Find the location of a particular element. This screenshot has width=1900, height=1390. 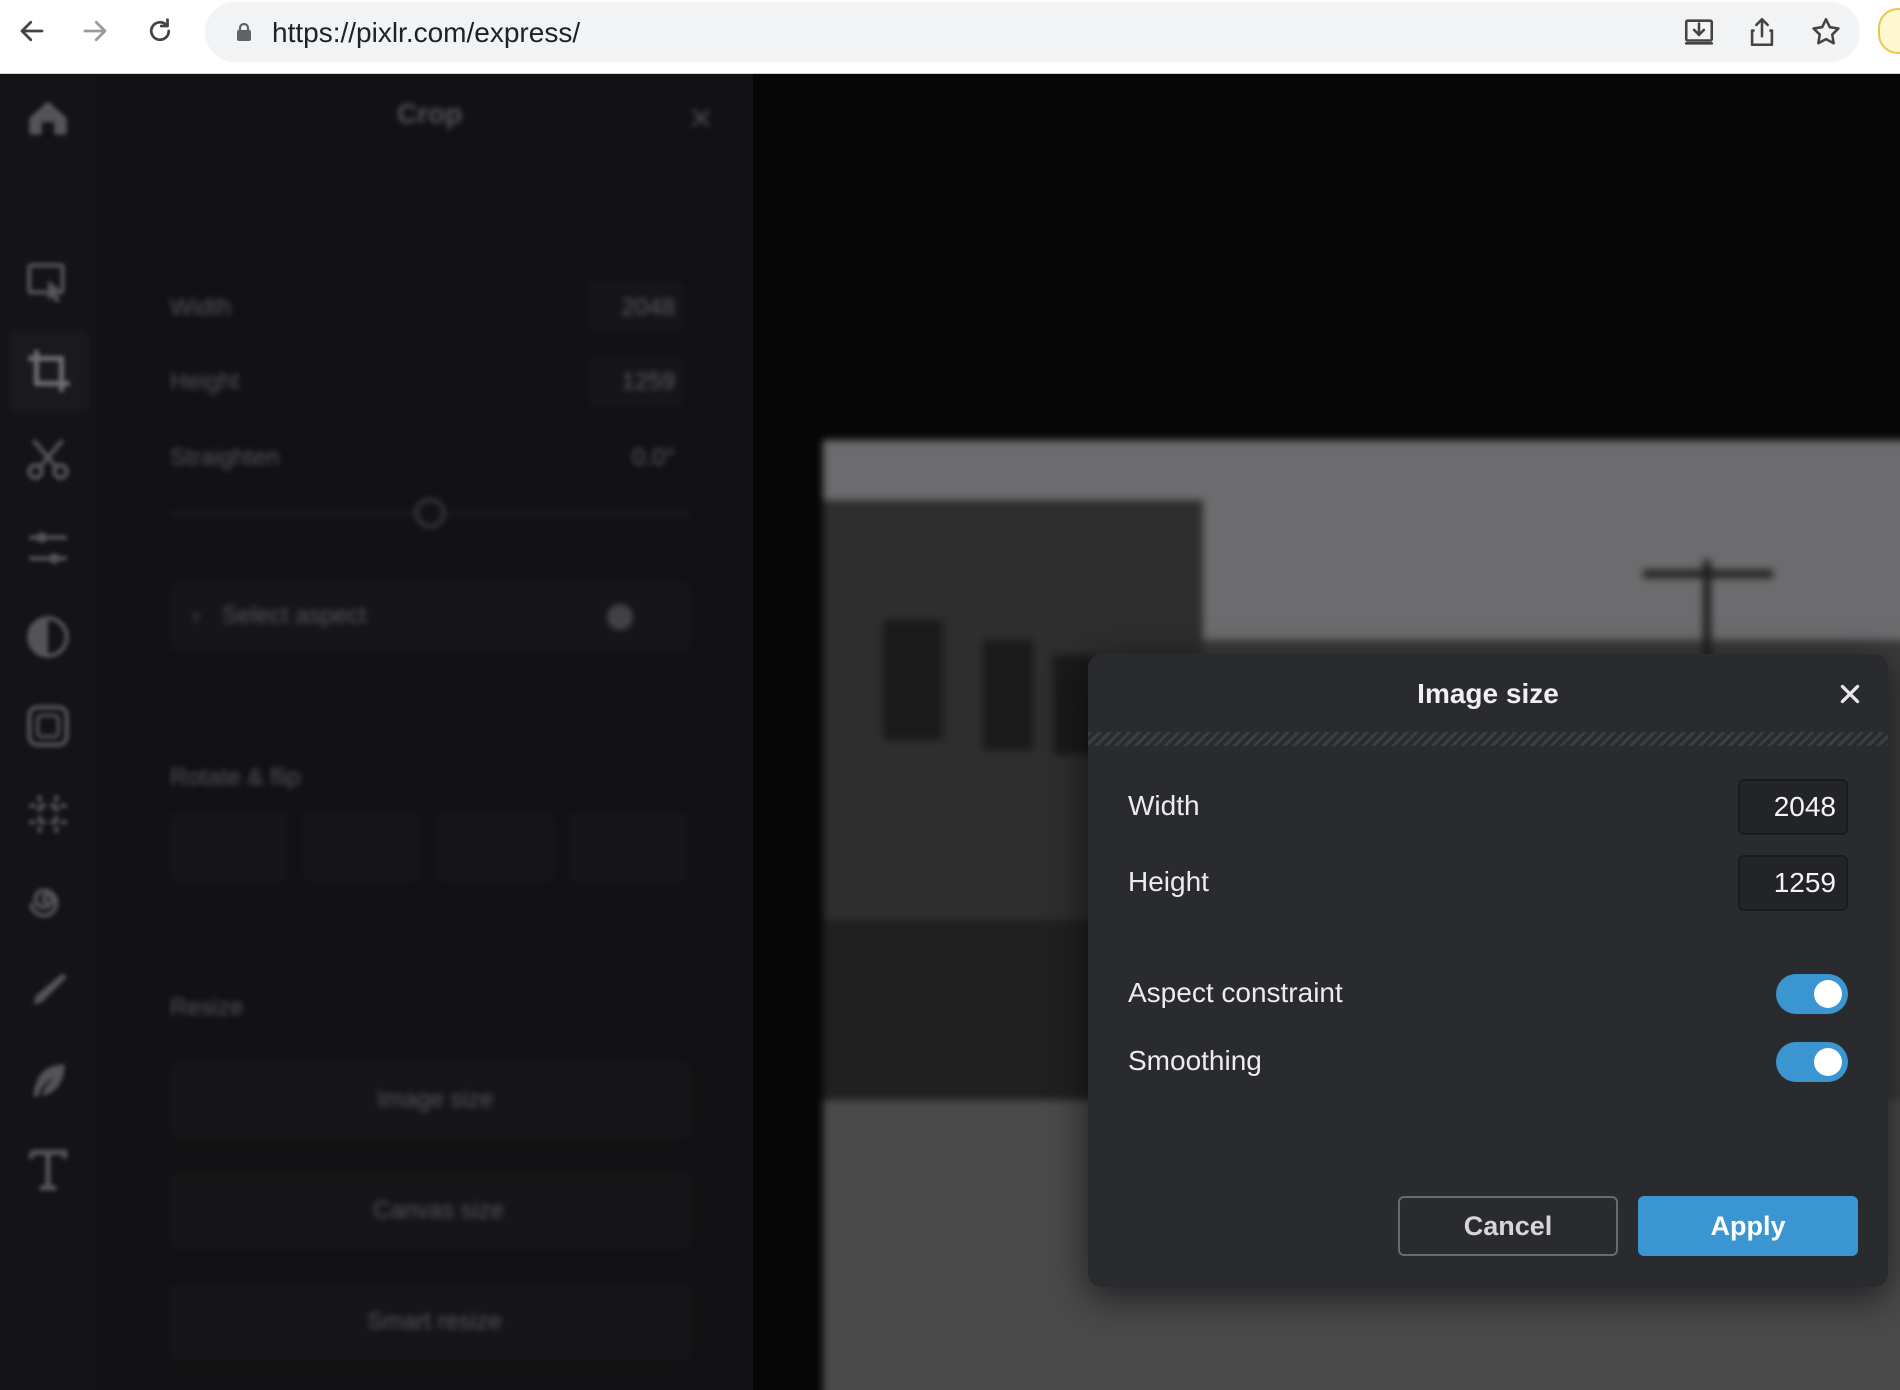

resize-label: Resize is located at coordinates (207, 1007).